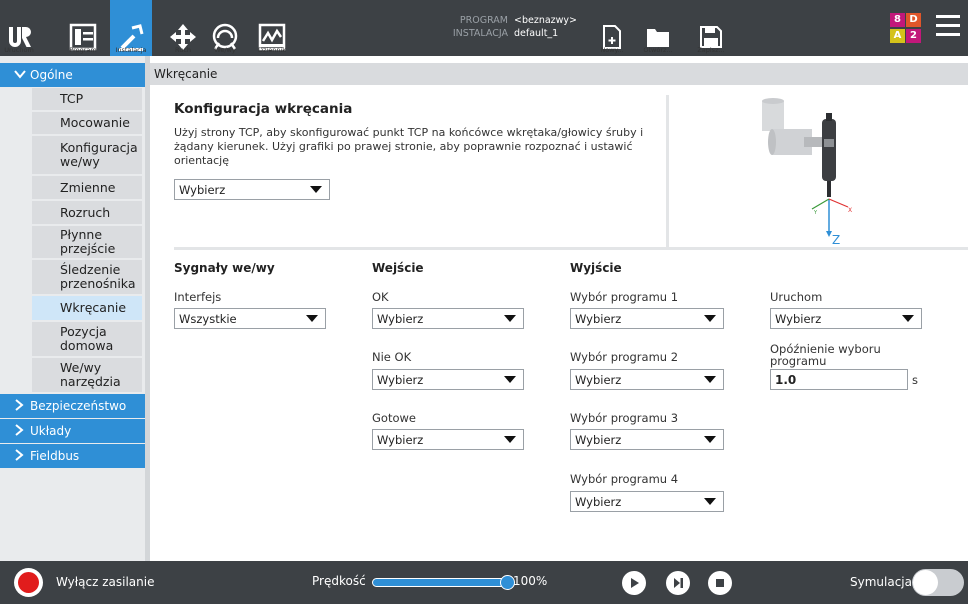 Image resolution: width=968 pixels, height=604 pixels. Describe the element at coordinates (480, 33) in the screenshot. I see `installation-key: INSTALACJA` at that location.